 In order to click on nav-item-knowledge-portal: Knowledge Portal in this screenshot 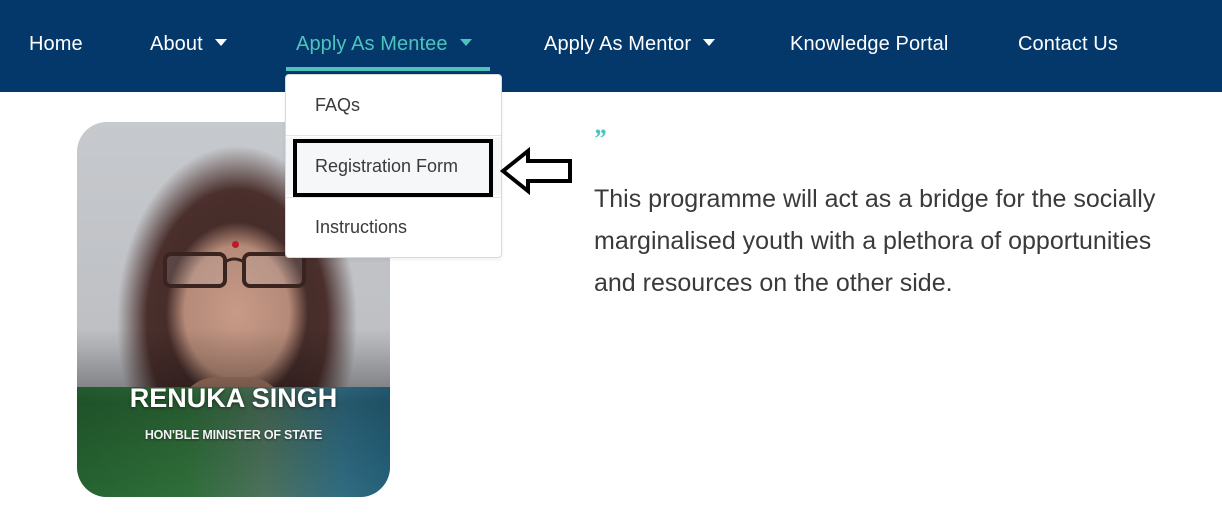, I will do `click(869, 45)`.